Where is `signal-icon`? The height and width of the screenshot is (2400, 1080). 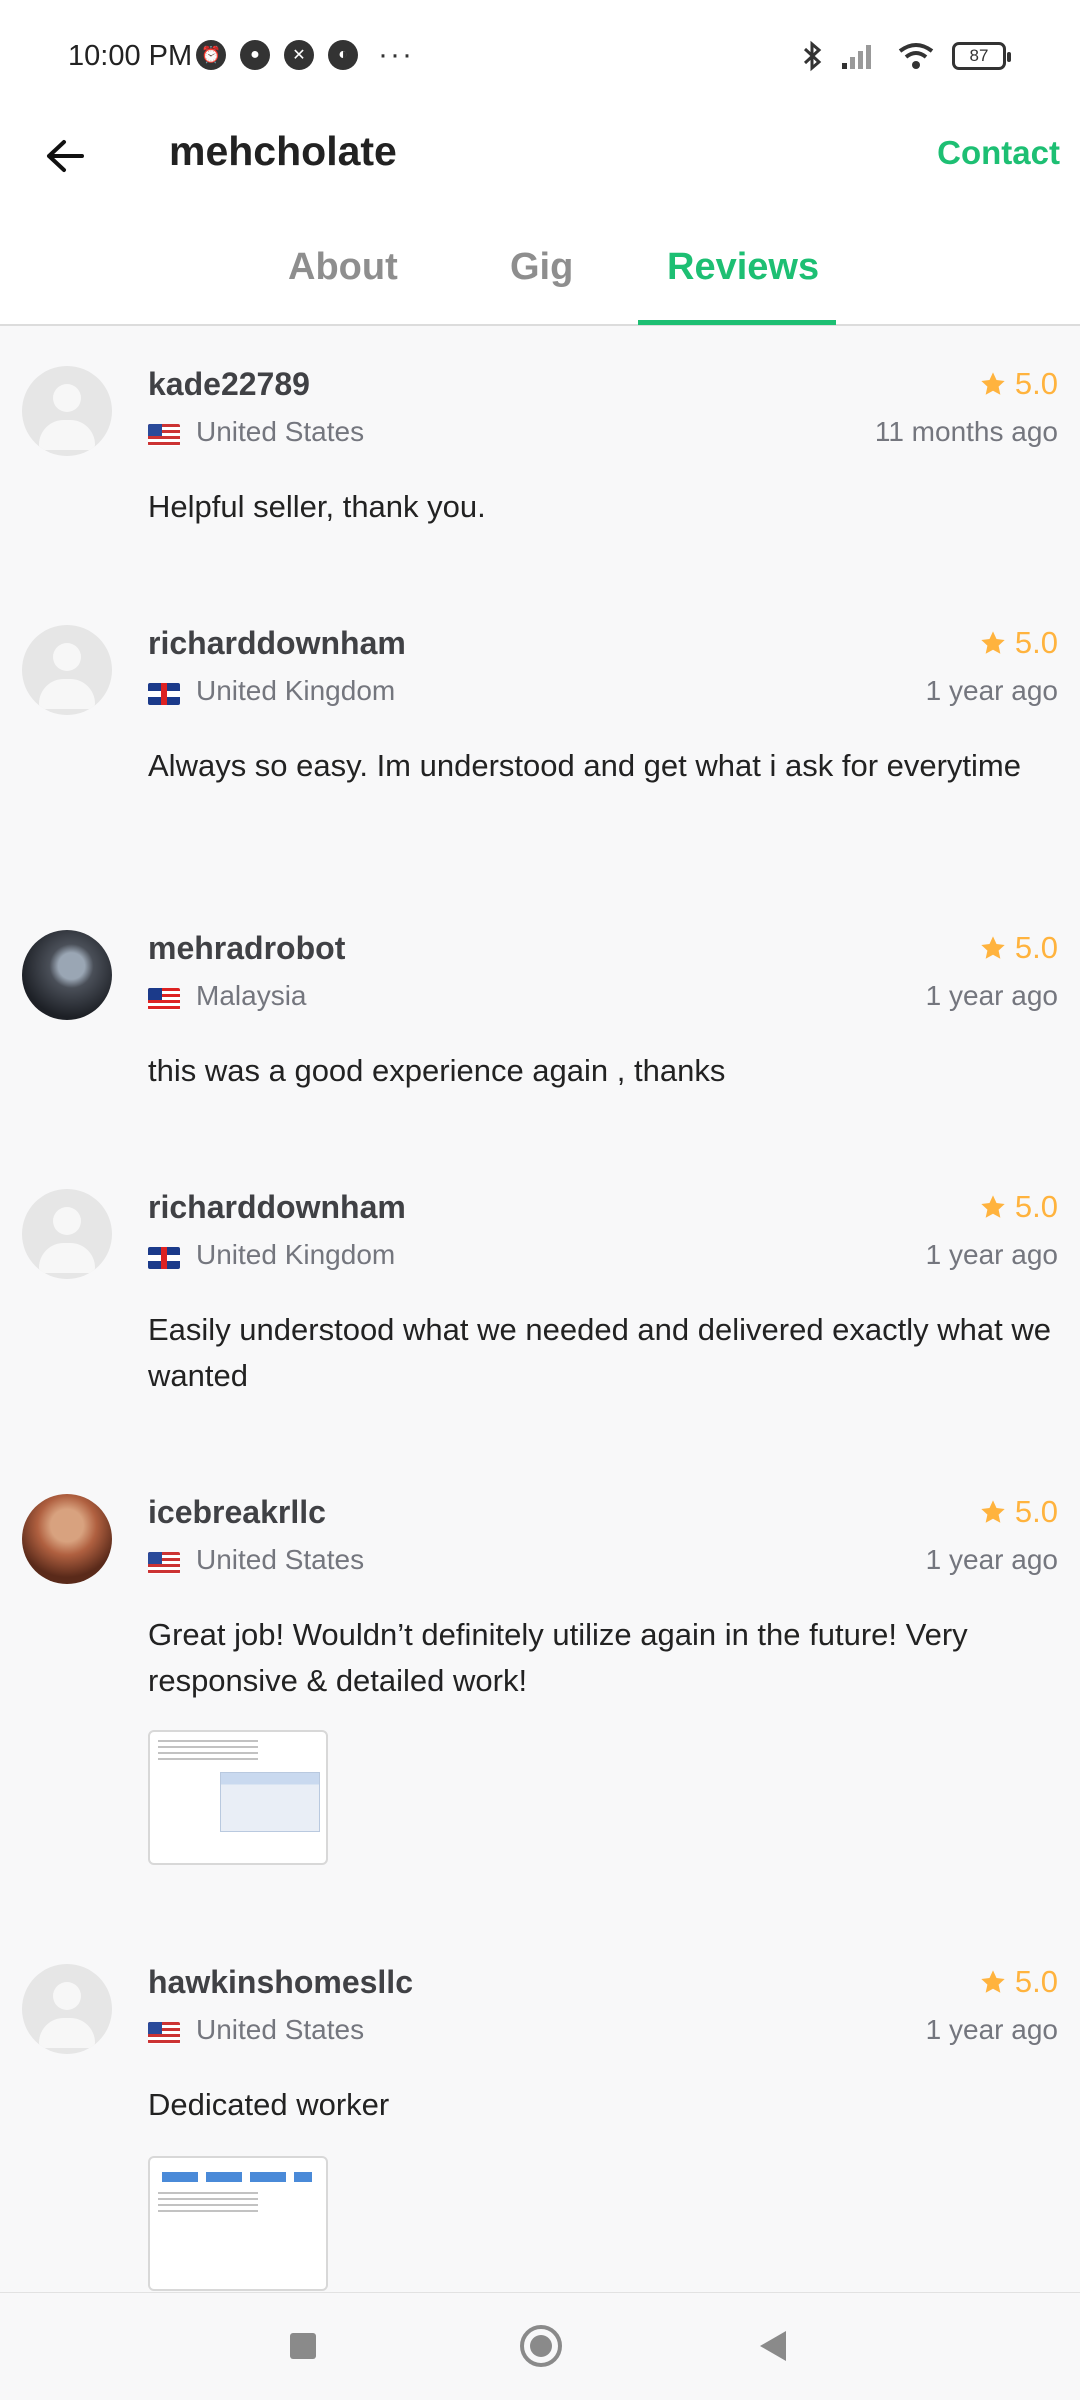 signal-icon is located at coordinates (856, 57).